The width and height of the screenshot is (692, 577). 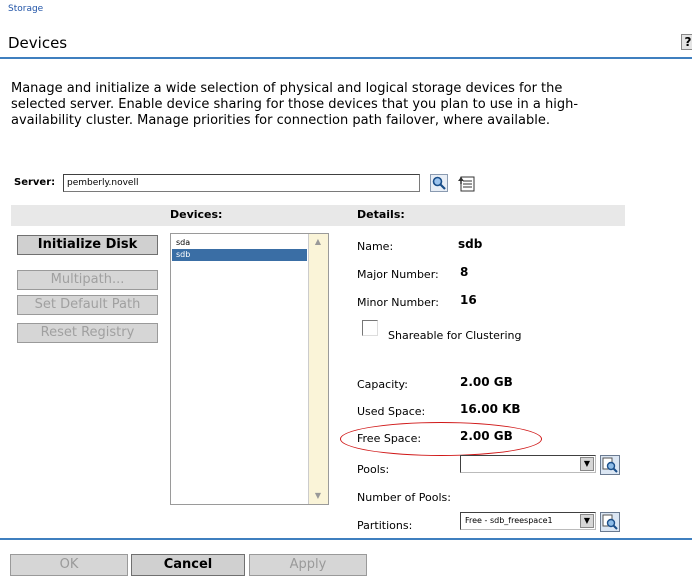 I want to click on device-item-sda: sda, so click(x=239, y=243).